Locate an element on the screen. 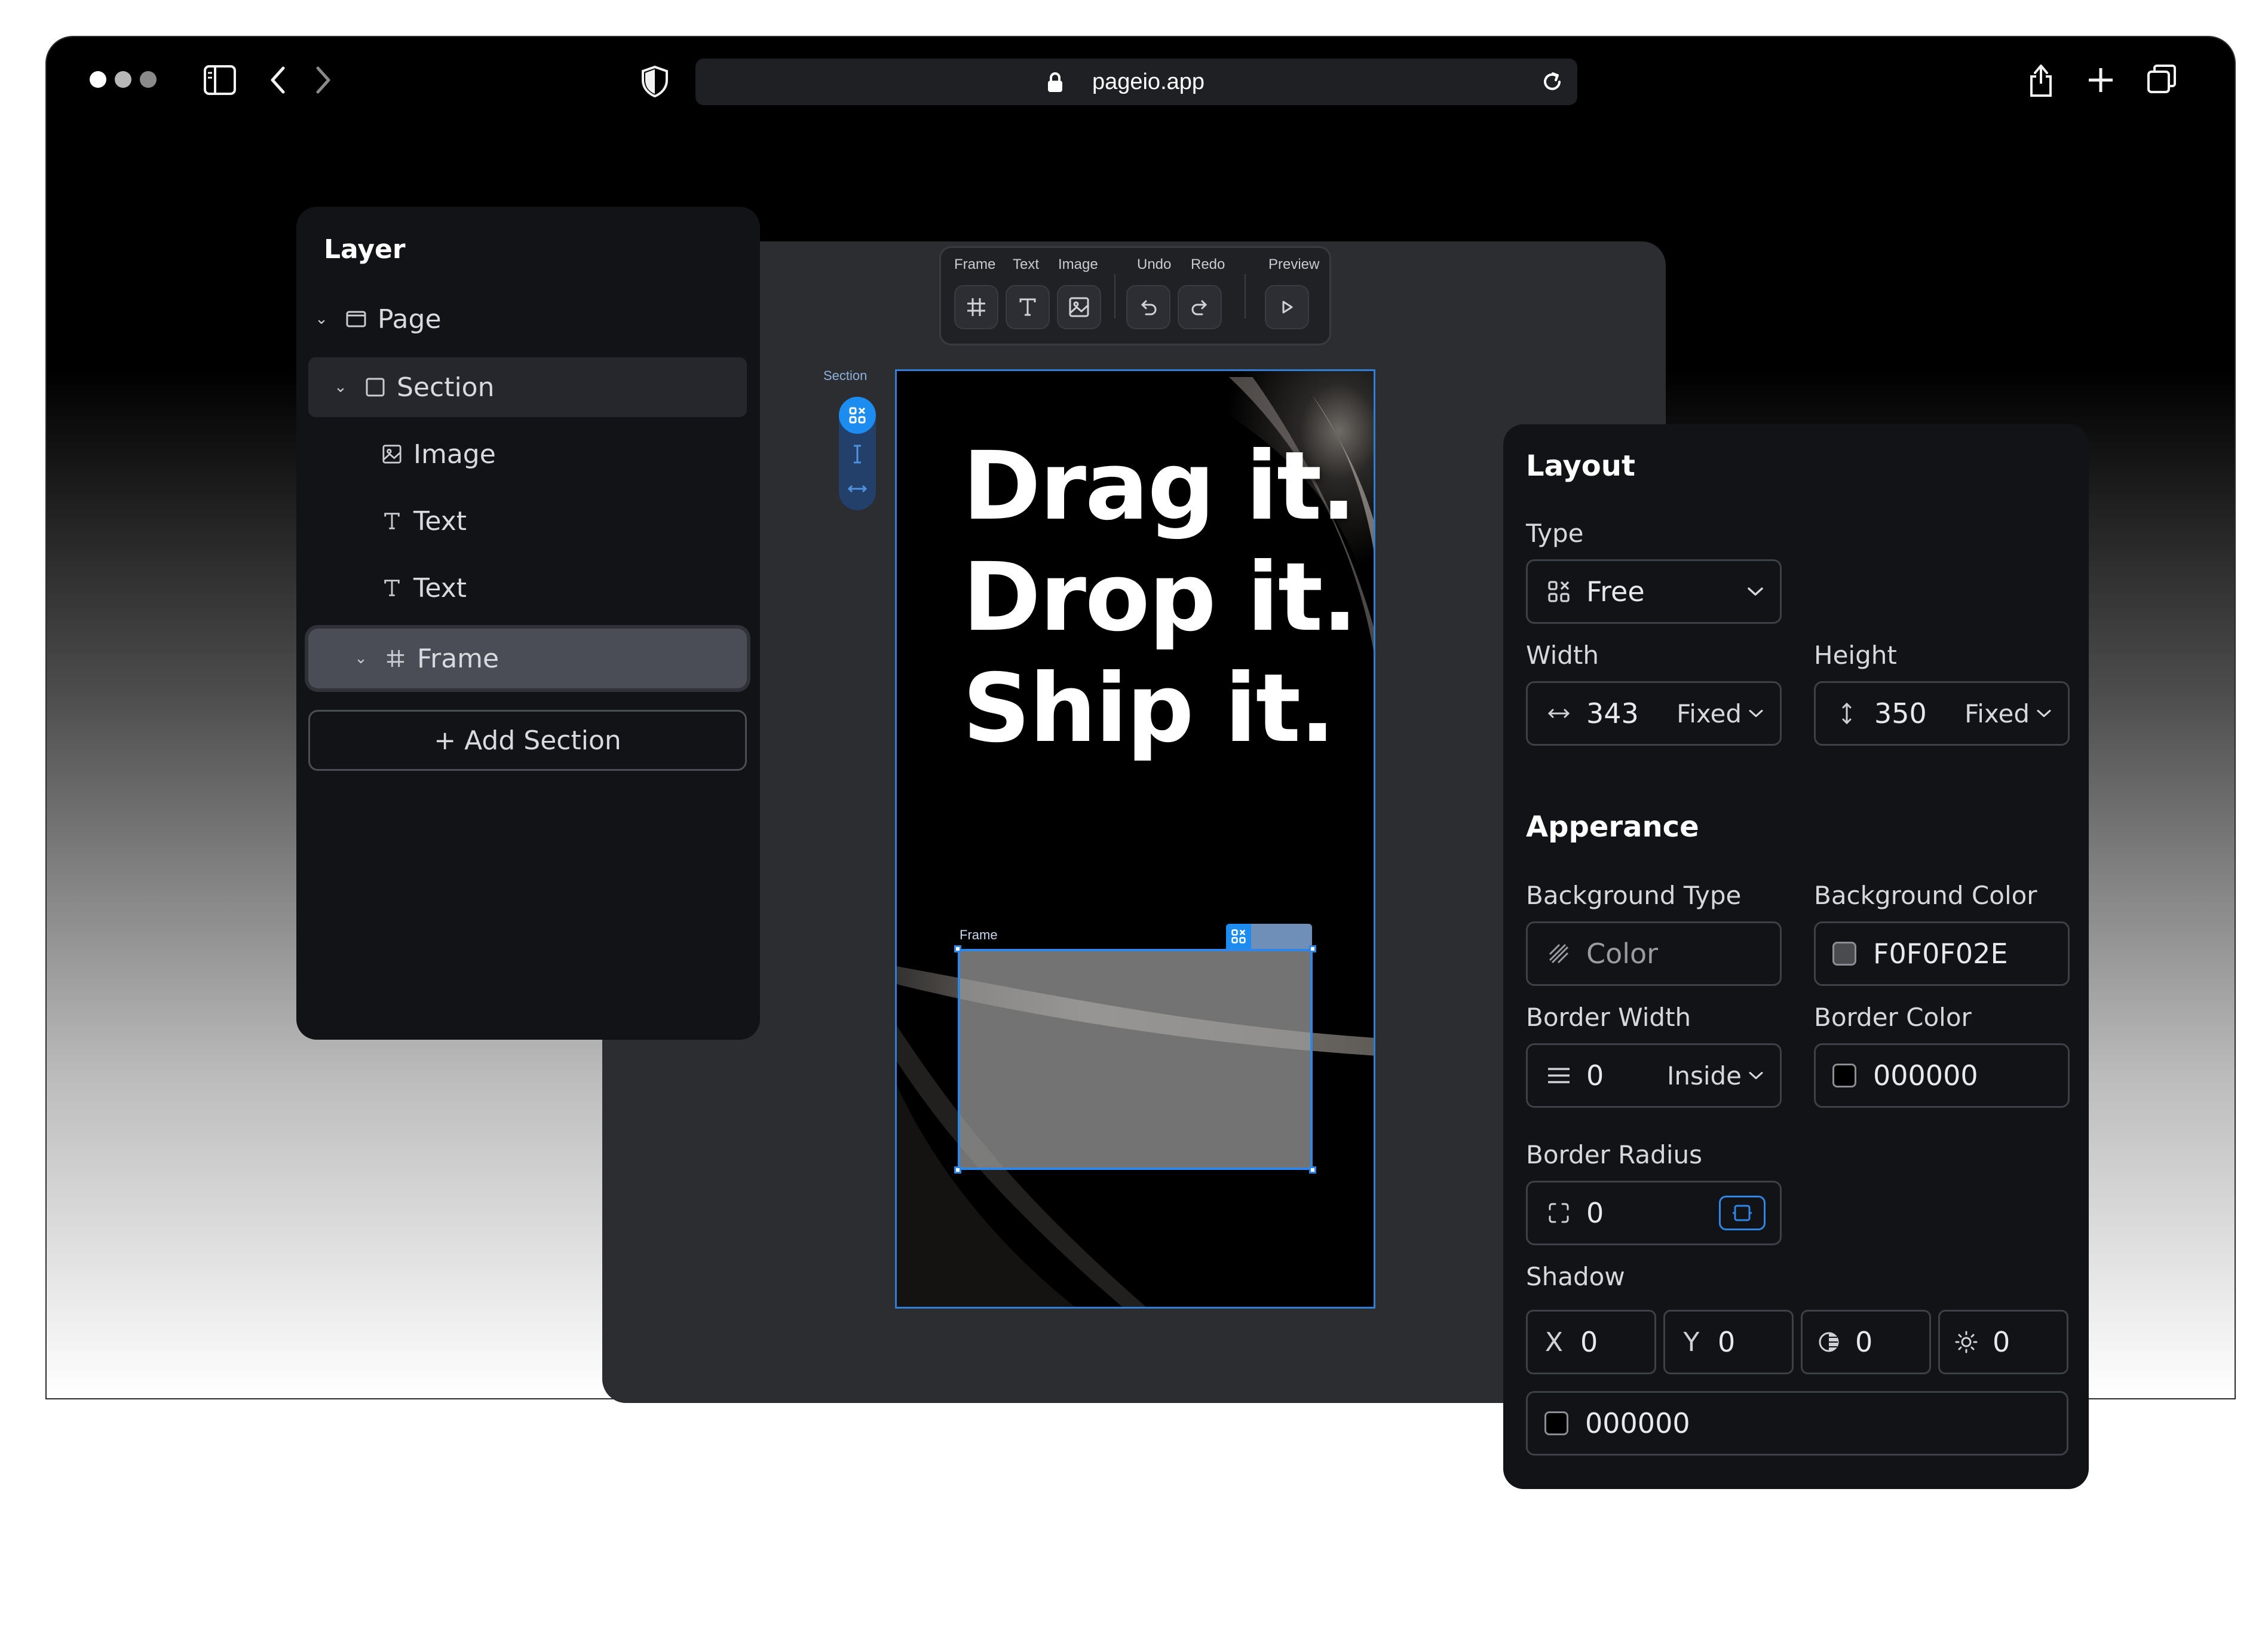 Image resolution: width=2268 pixels, height=1642 pixels. shadow-spread-field: 0 is located at coordinates (2003, 1342).